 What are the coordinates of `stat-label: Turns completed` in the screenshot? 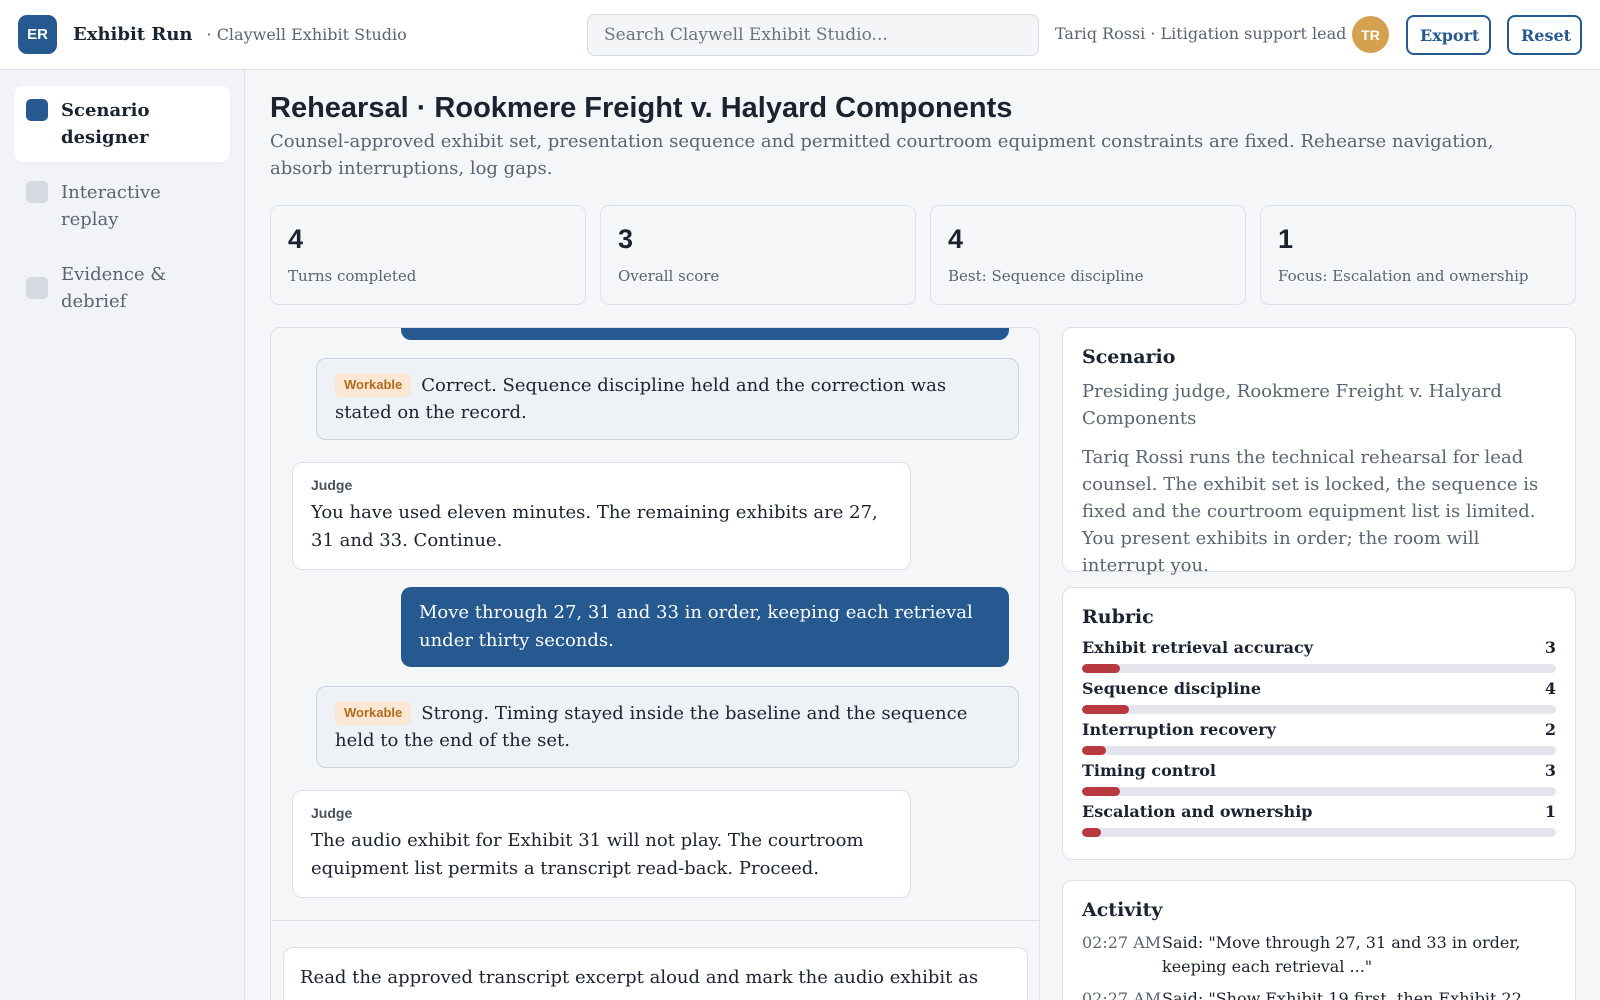 It's located at (352, 276).